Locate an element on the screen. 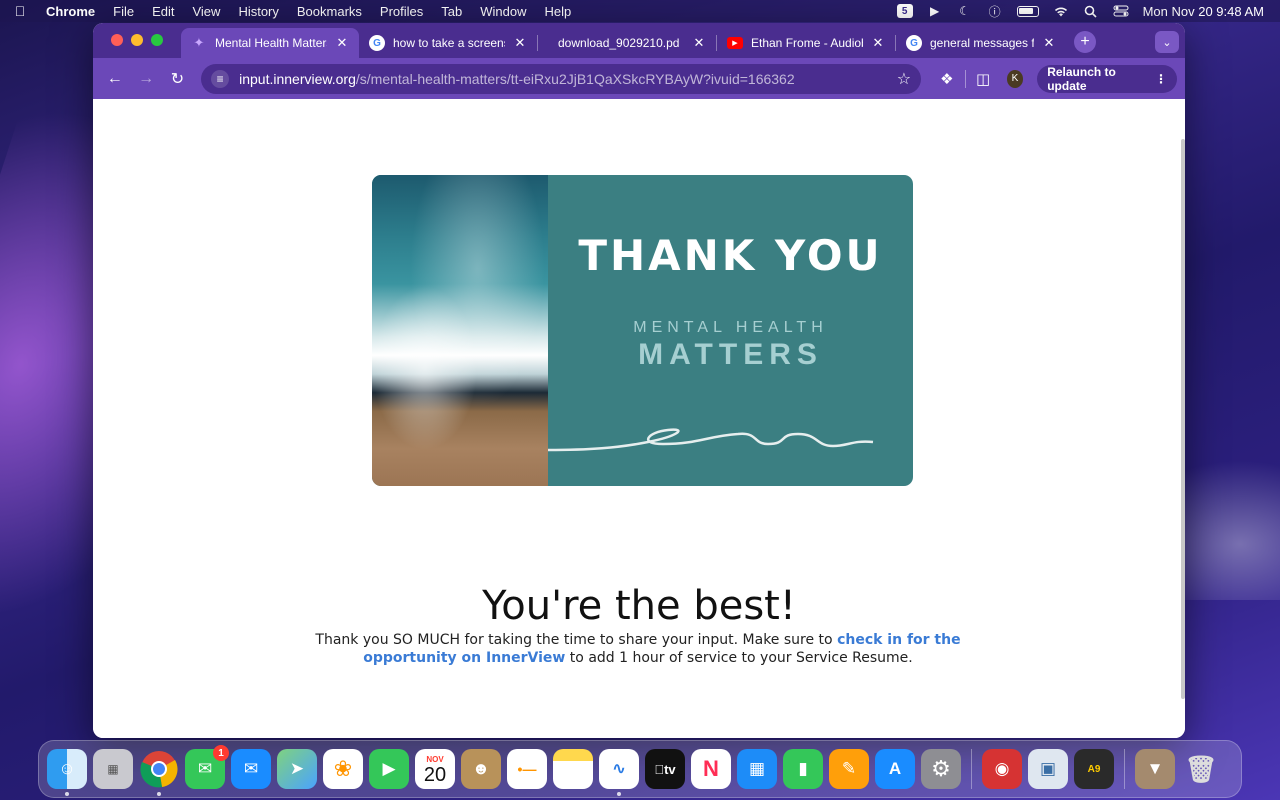 The image size is (1280, 800). tab-search-chevron-icon: ⌄ is located at coordinates (1167, 42).